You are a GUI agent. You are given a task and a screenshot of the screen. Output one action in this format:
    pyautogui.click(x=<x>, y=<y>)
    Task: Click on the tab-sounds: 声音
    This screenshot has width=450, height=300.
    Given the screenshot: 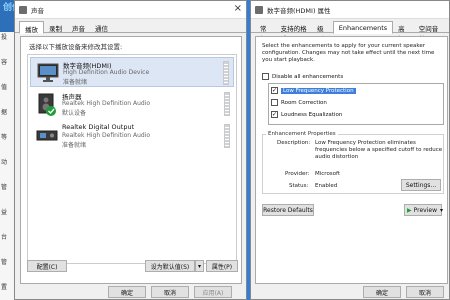 What is the action you would take?
    pyautogui.click(x=78, y=27)
    